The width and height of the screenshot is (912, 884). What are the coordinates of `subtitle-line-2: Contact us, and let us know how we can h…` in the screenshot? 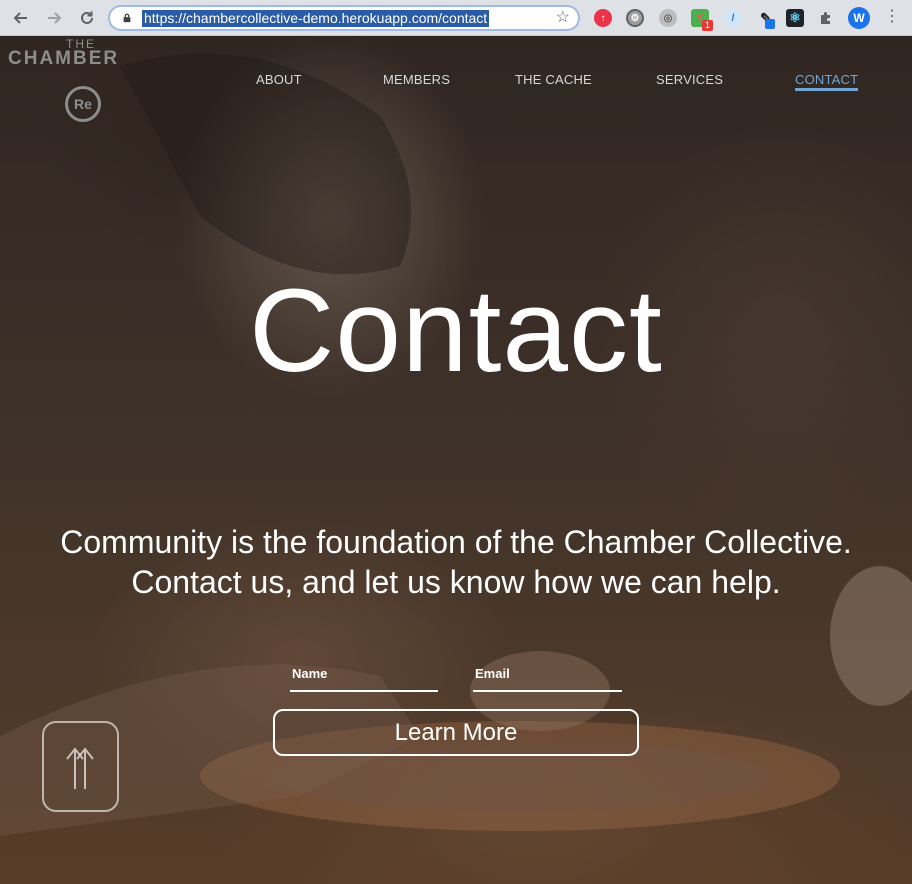 It's located at (456, 582).